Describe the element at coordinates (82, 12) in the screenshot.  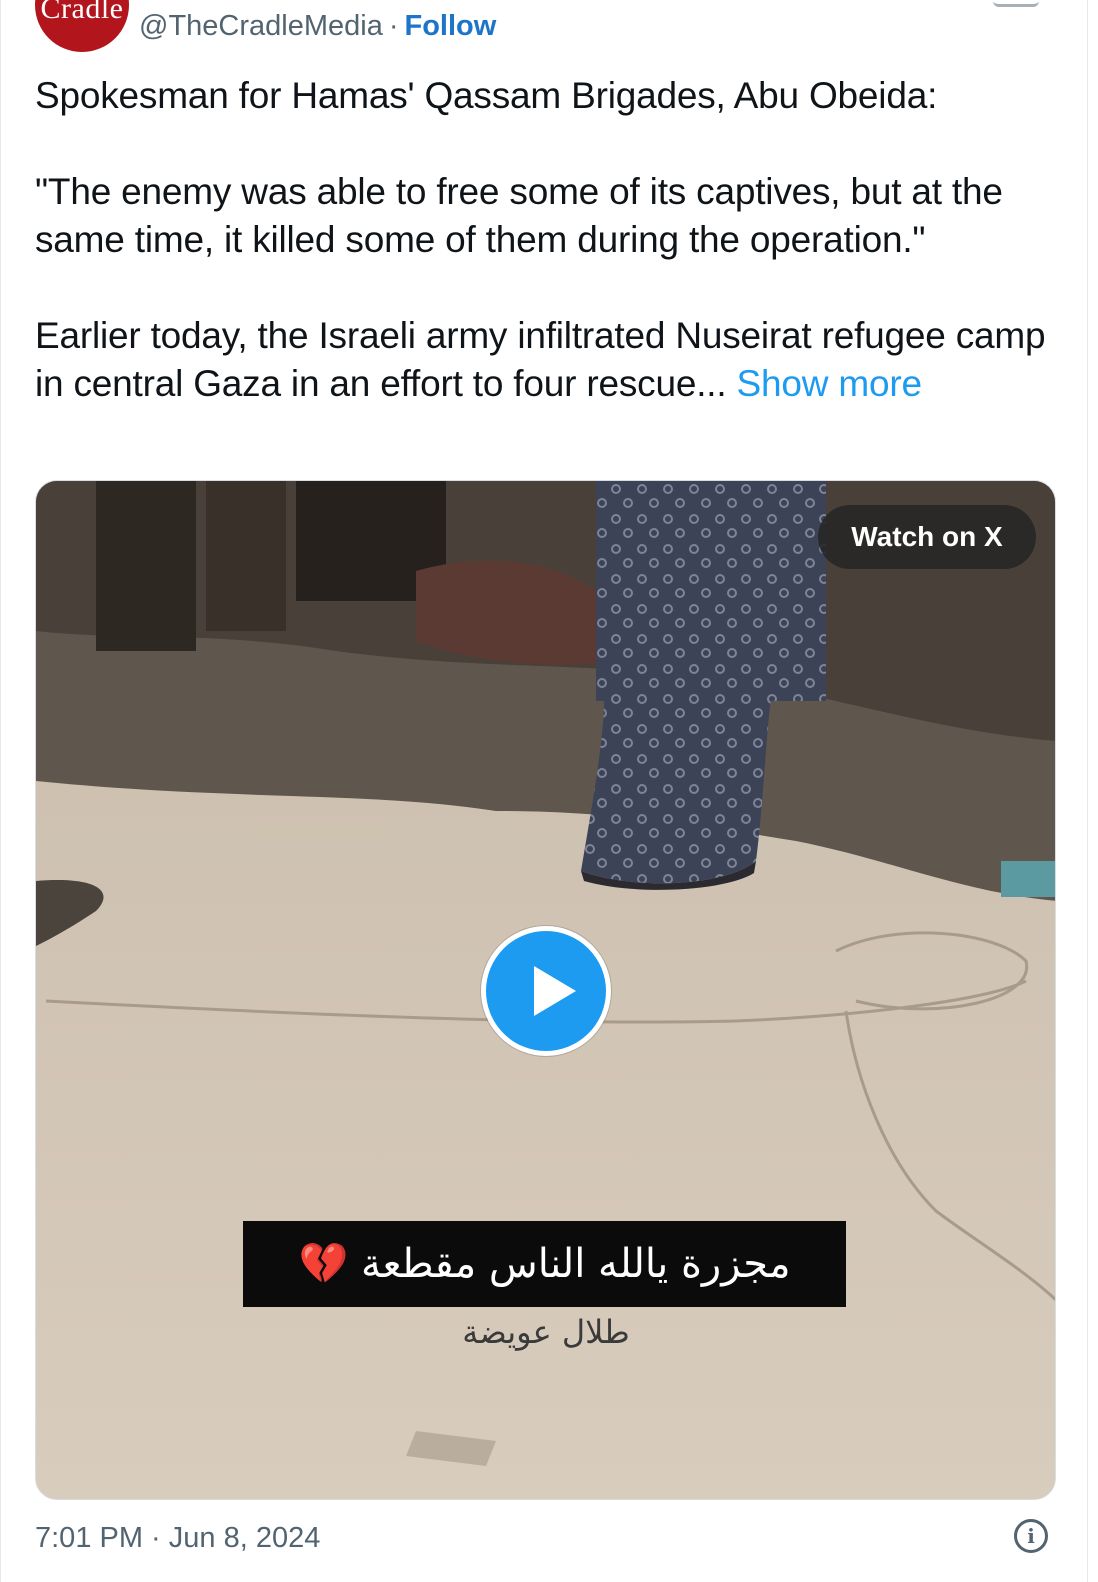
I see `avatar-logo-text: Cradle` at that location.